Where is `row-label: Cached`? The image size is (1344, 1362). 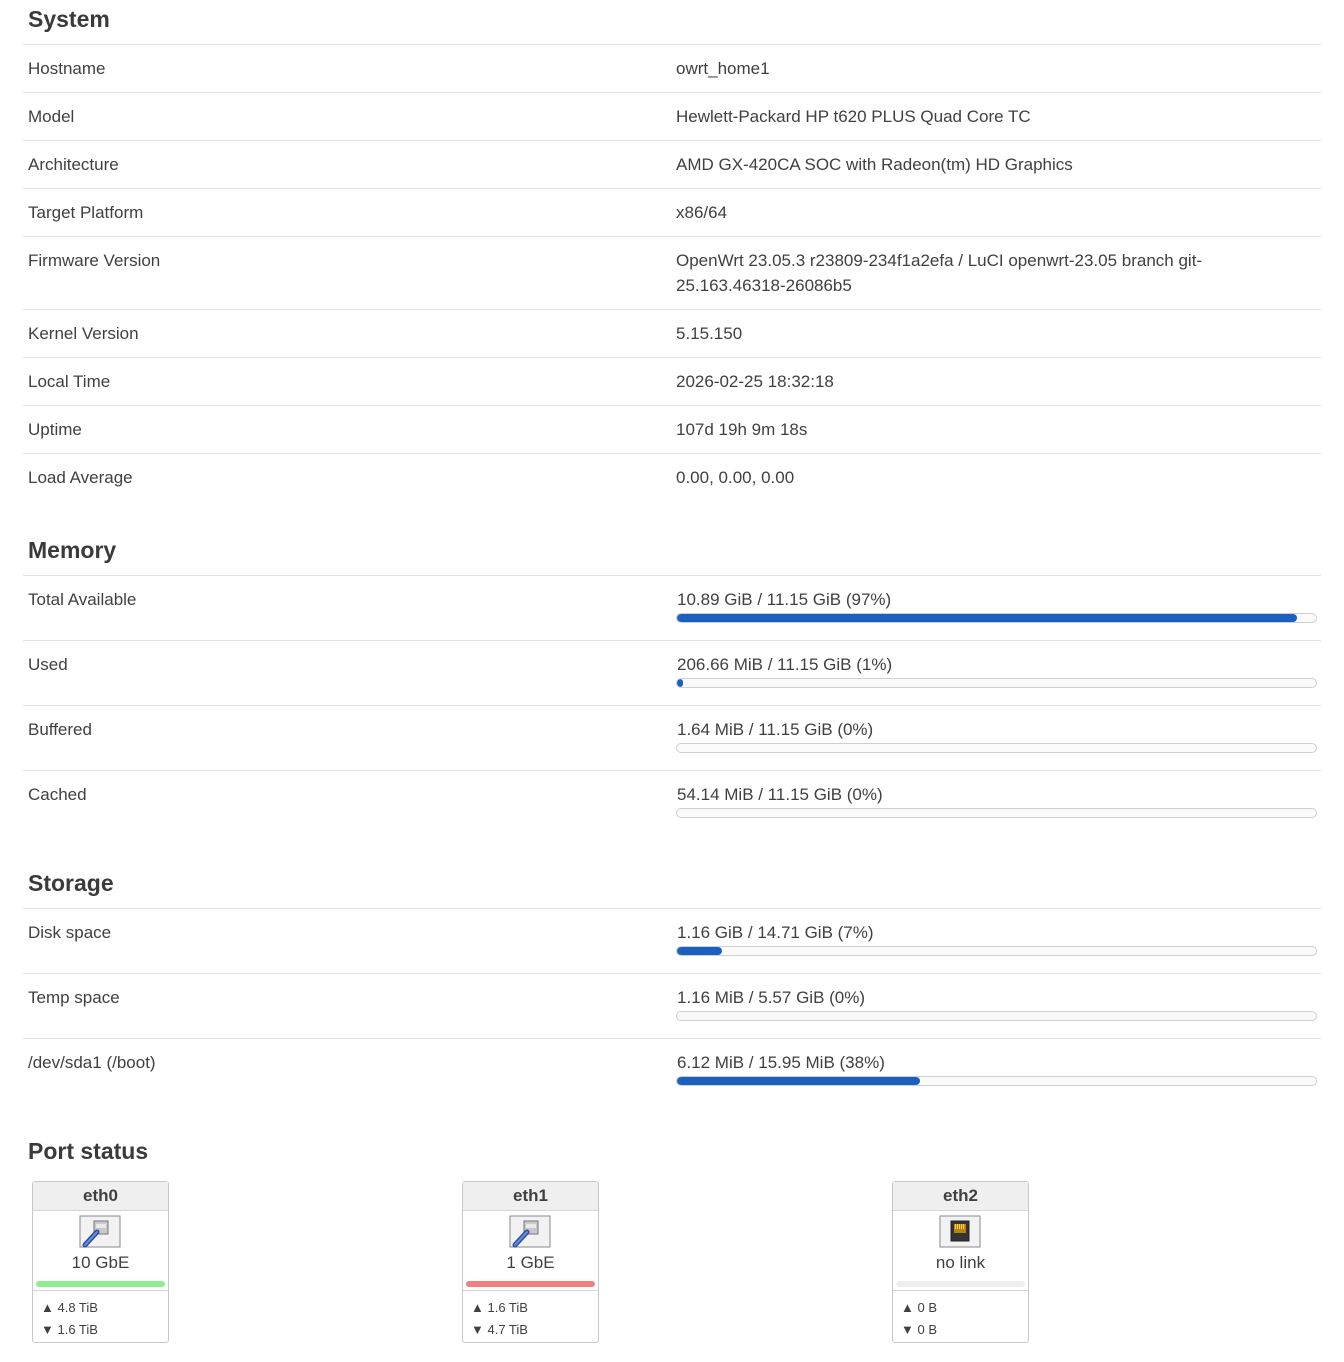
row-label: Cached is located at coordinates (57, 794).